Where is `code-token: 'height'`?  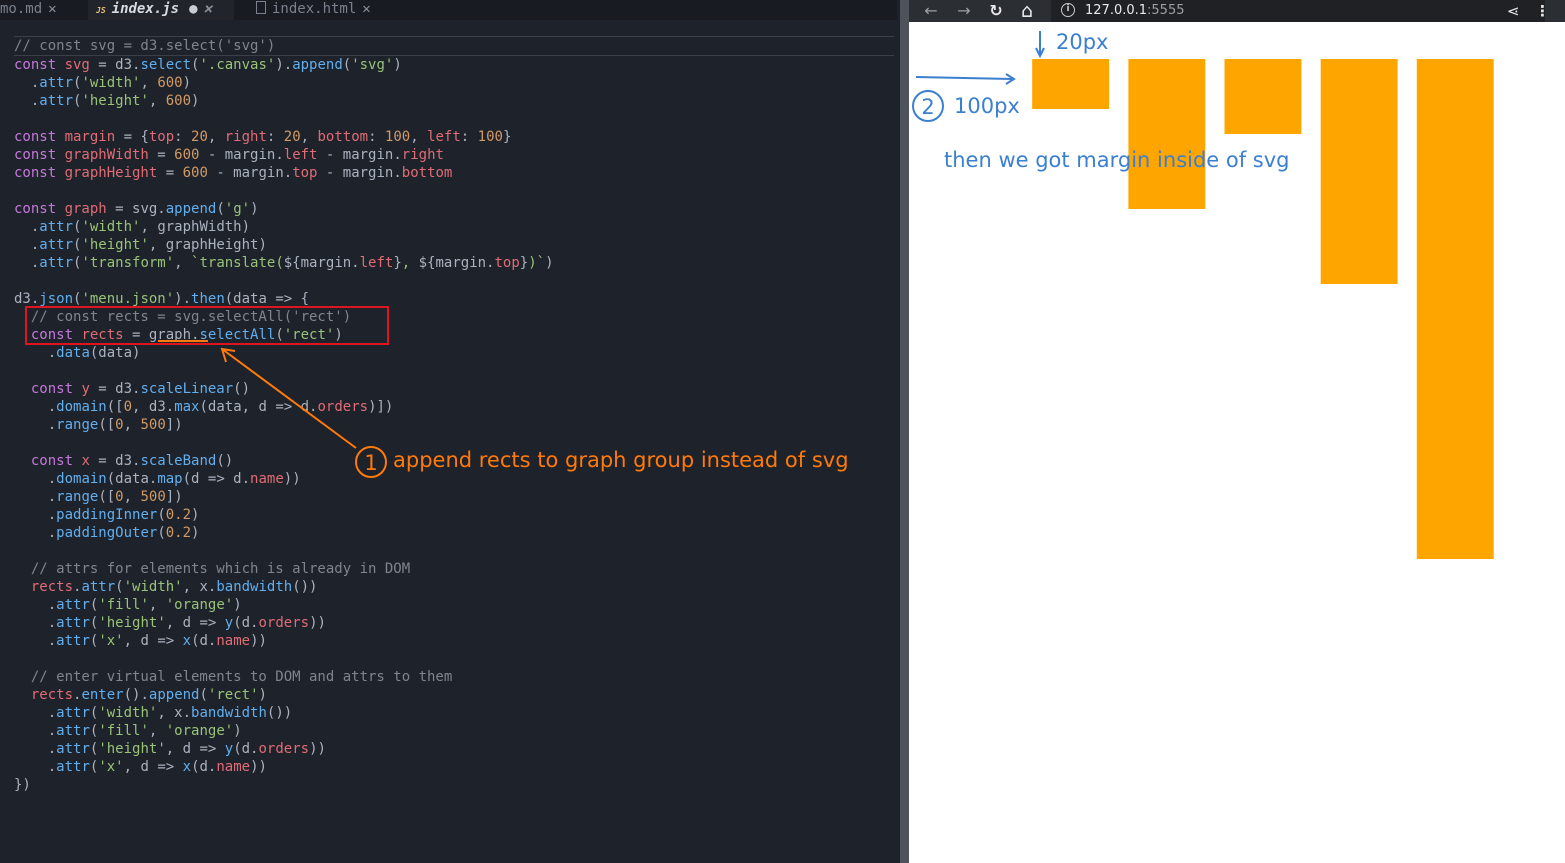
code-token: 'height' is located at coordinates (115, 245).